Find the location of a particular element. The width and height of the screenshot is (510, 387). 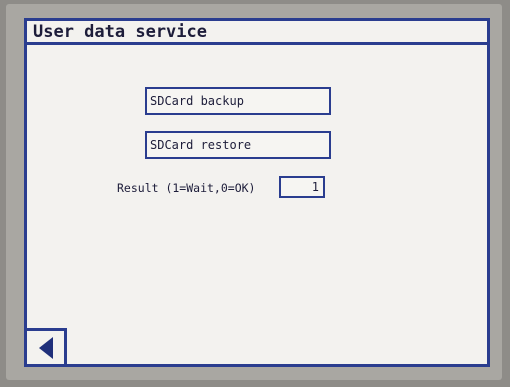

back-button is located at coordinates (47, 346).